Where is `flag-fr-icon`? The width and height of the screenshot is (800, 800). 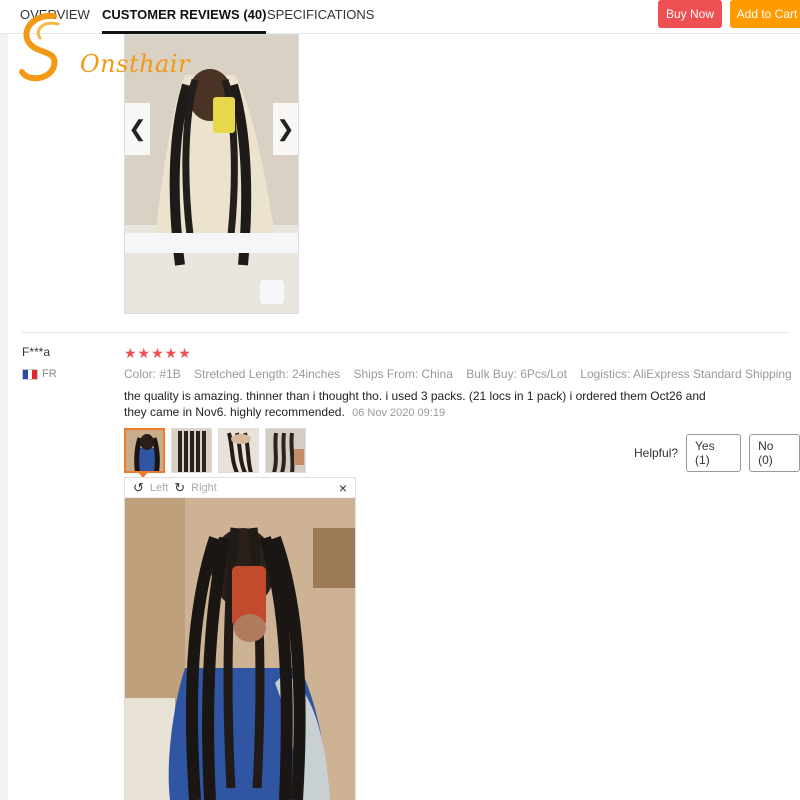 flag-fr-icon is located at coordinates (30, 374).